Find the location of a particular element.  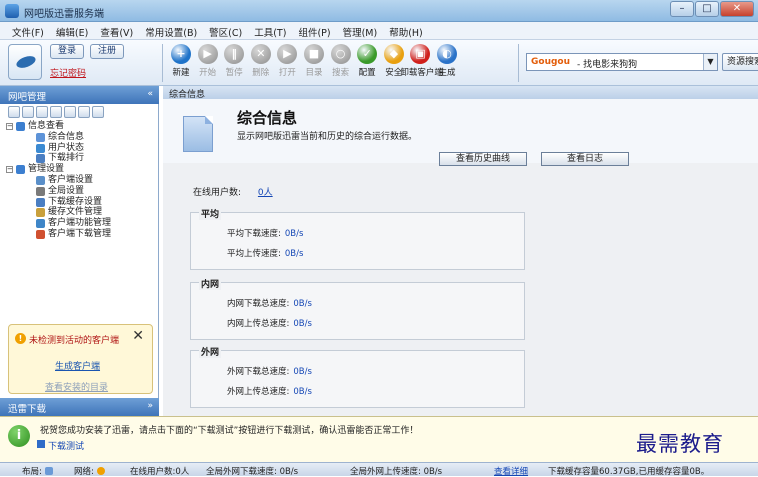

stat-row: 平均上传速度: 0B/s is located at coordinates (265, 253).